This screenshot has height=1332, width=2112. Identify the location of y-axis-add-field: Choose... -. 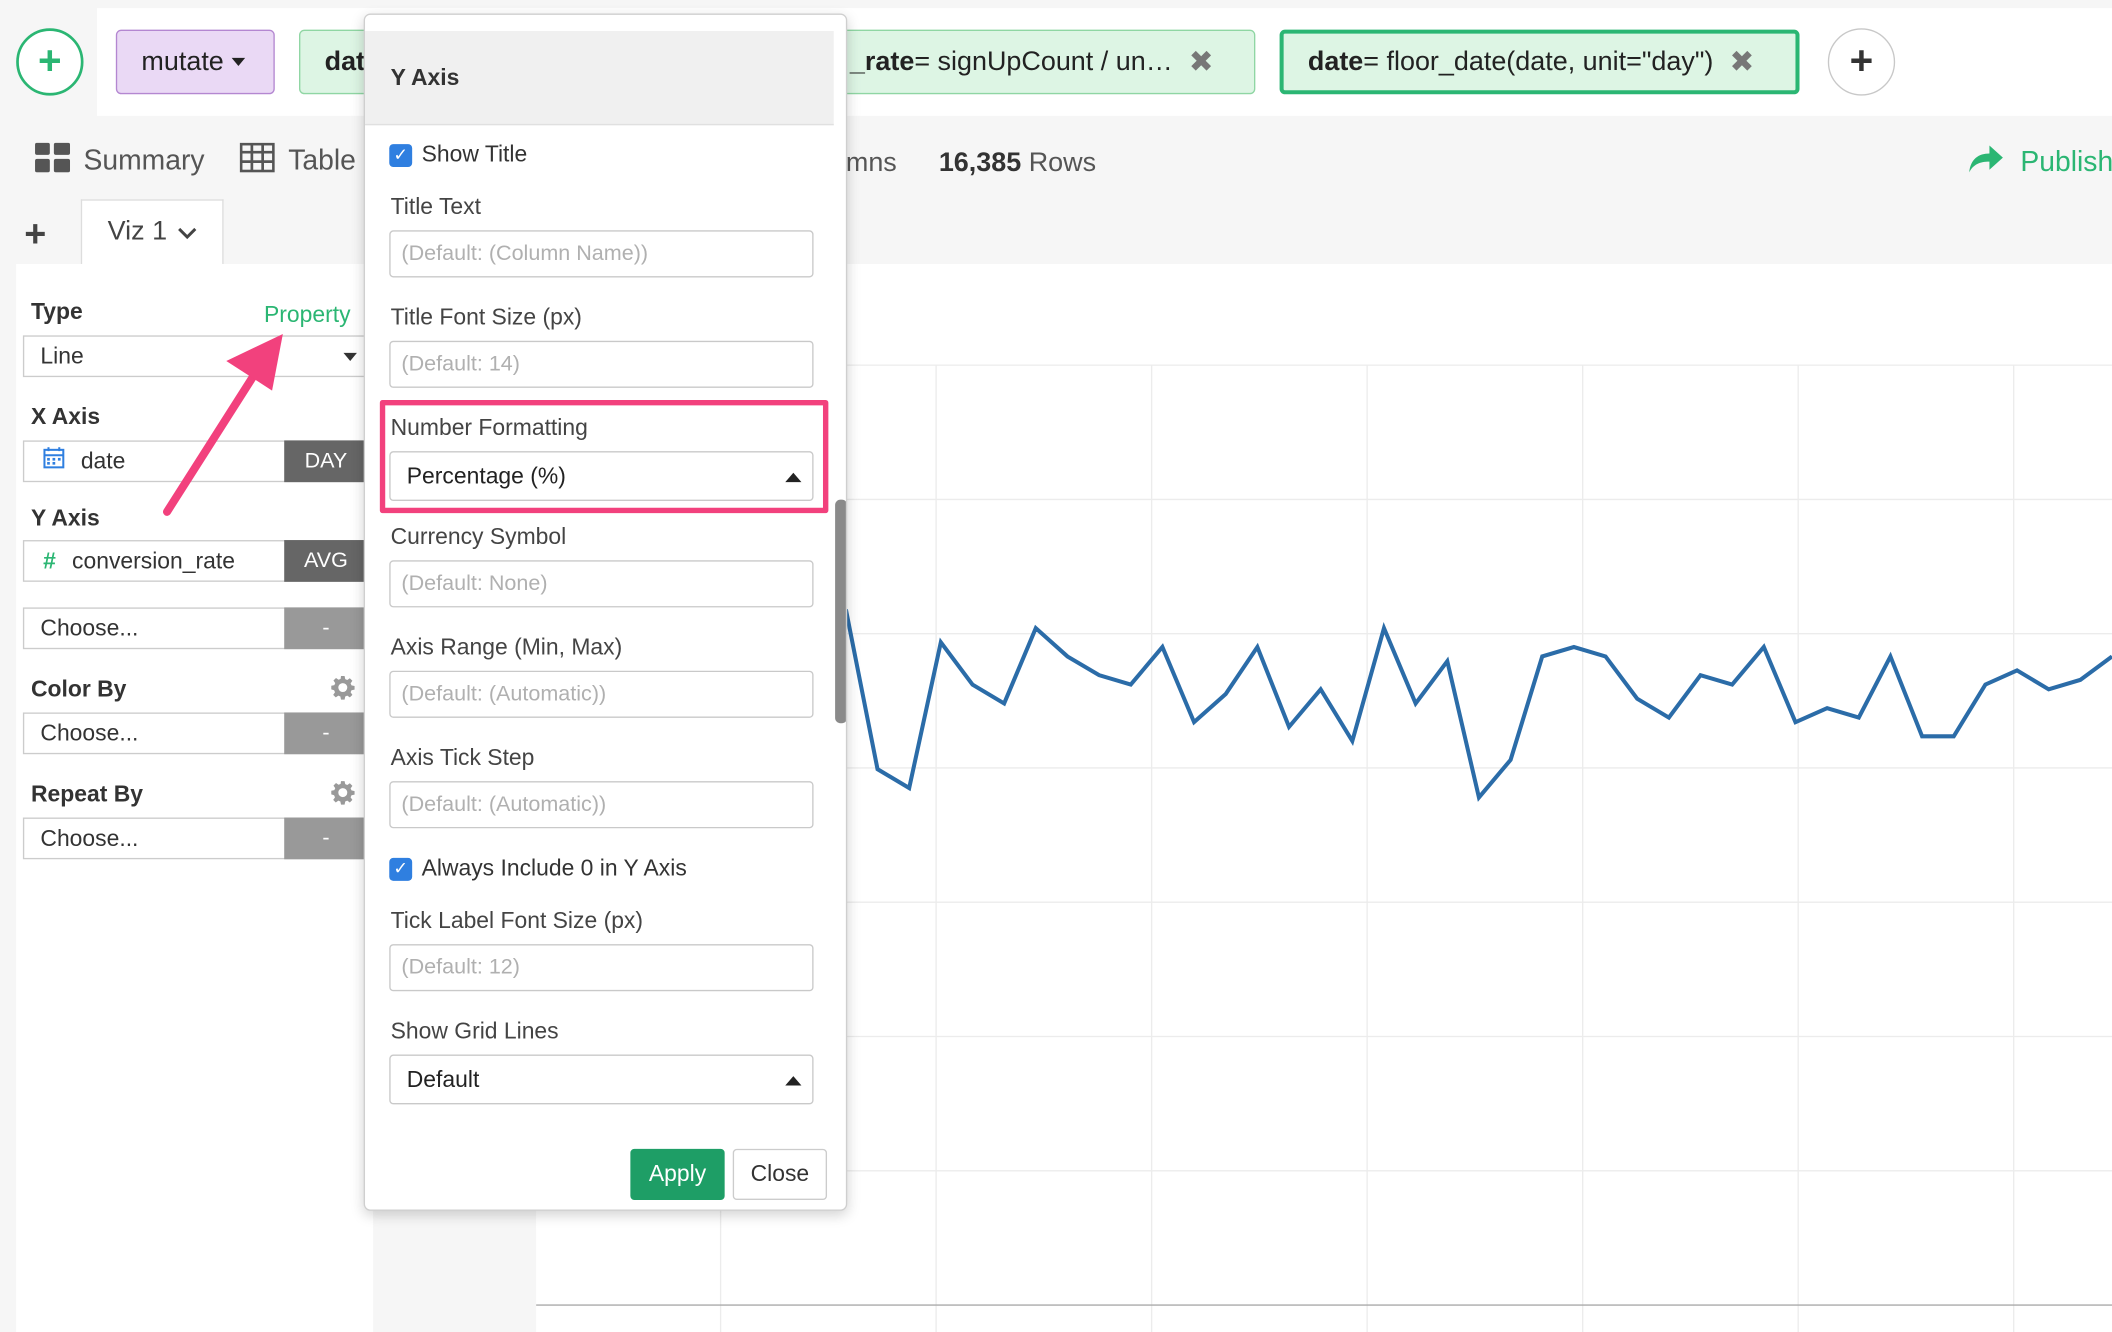
(195, 628).